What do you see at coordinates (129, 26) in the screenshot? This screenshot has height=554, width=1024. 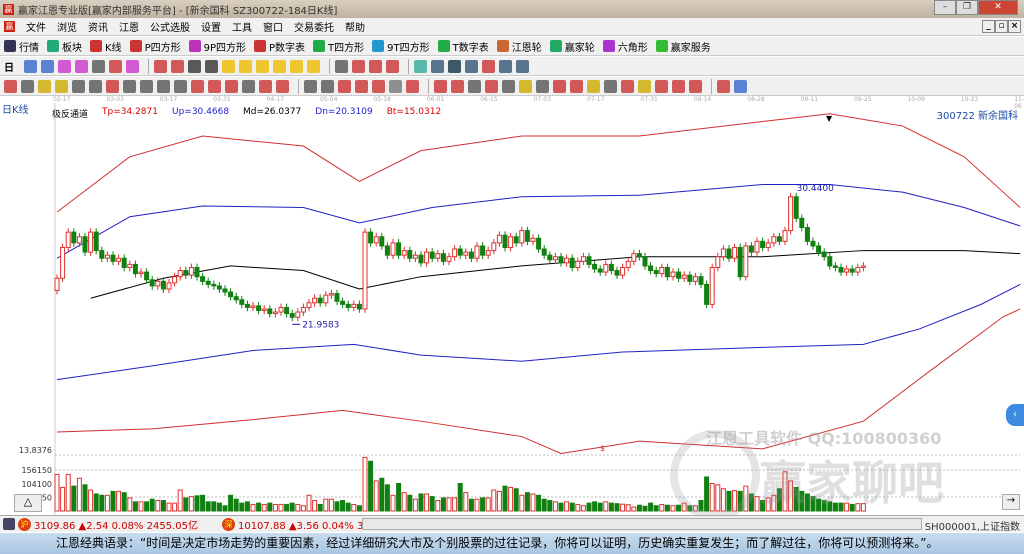 I see `menu-item: 江恩` at bounding box center [129, 26].